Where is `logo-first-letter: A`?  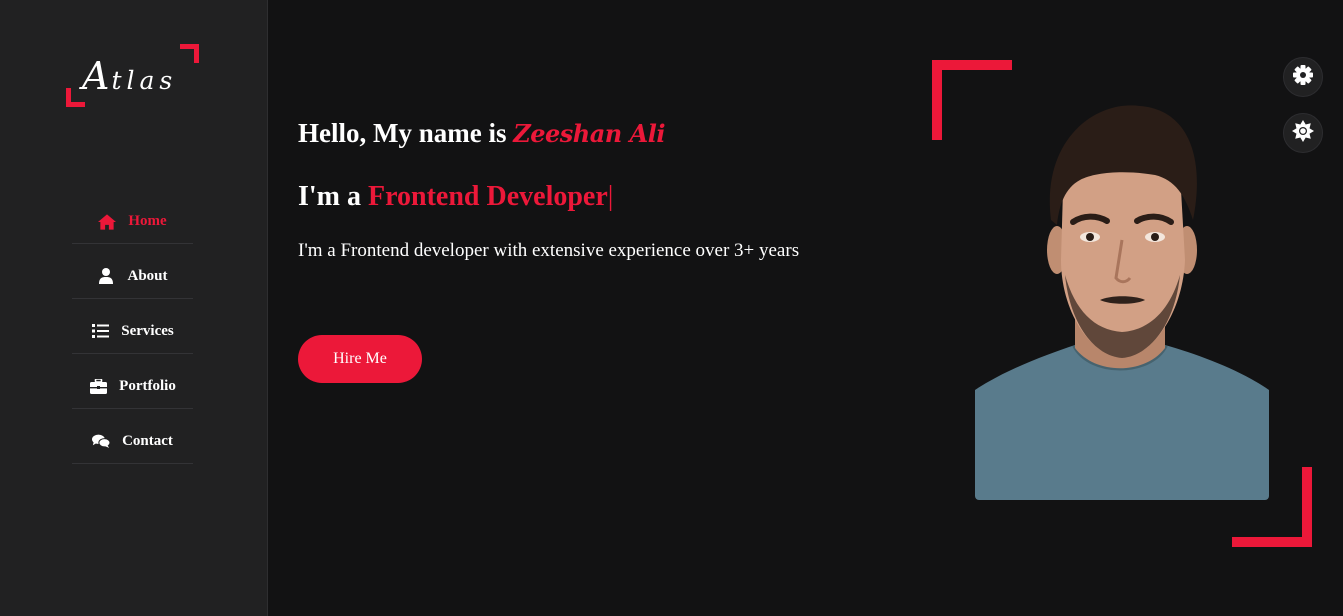 logo-first-letter: A is located at coordinates (97, 76).